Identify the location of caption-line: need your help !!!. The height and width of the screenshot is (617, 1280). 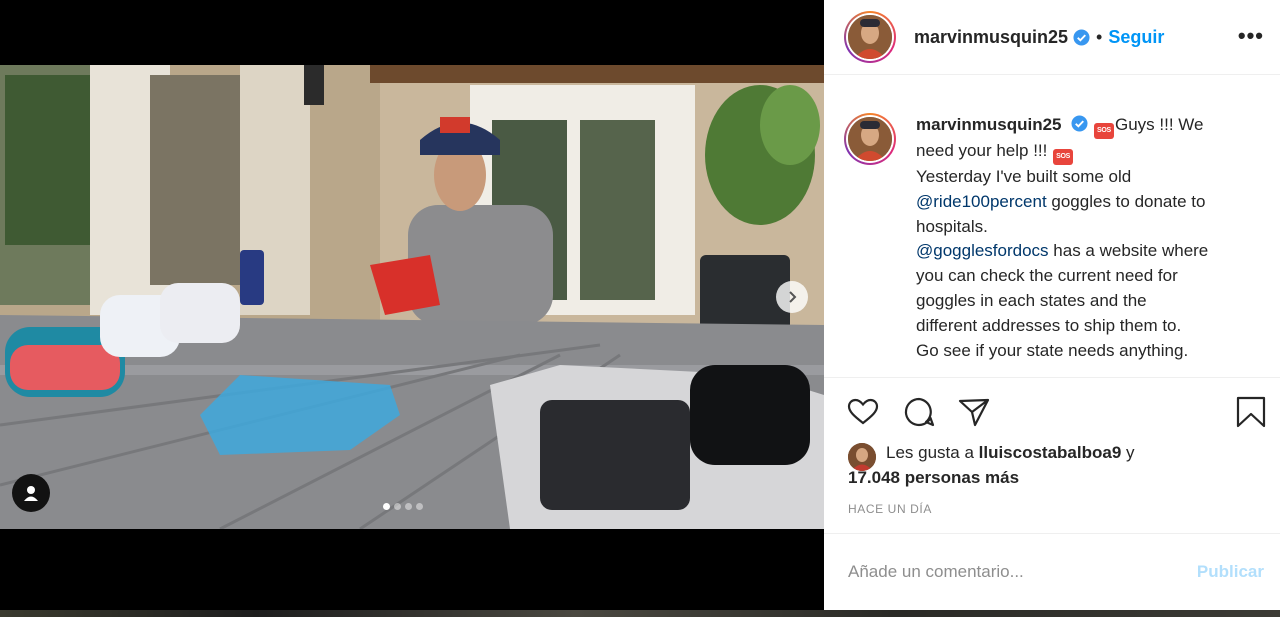
(982, 150).